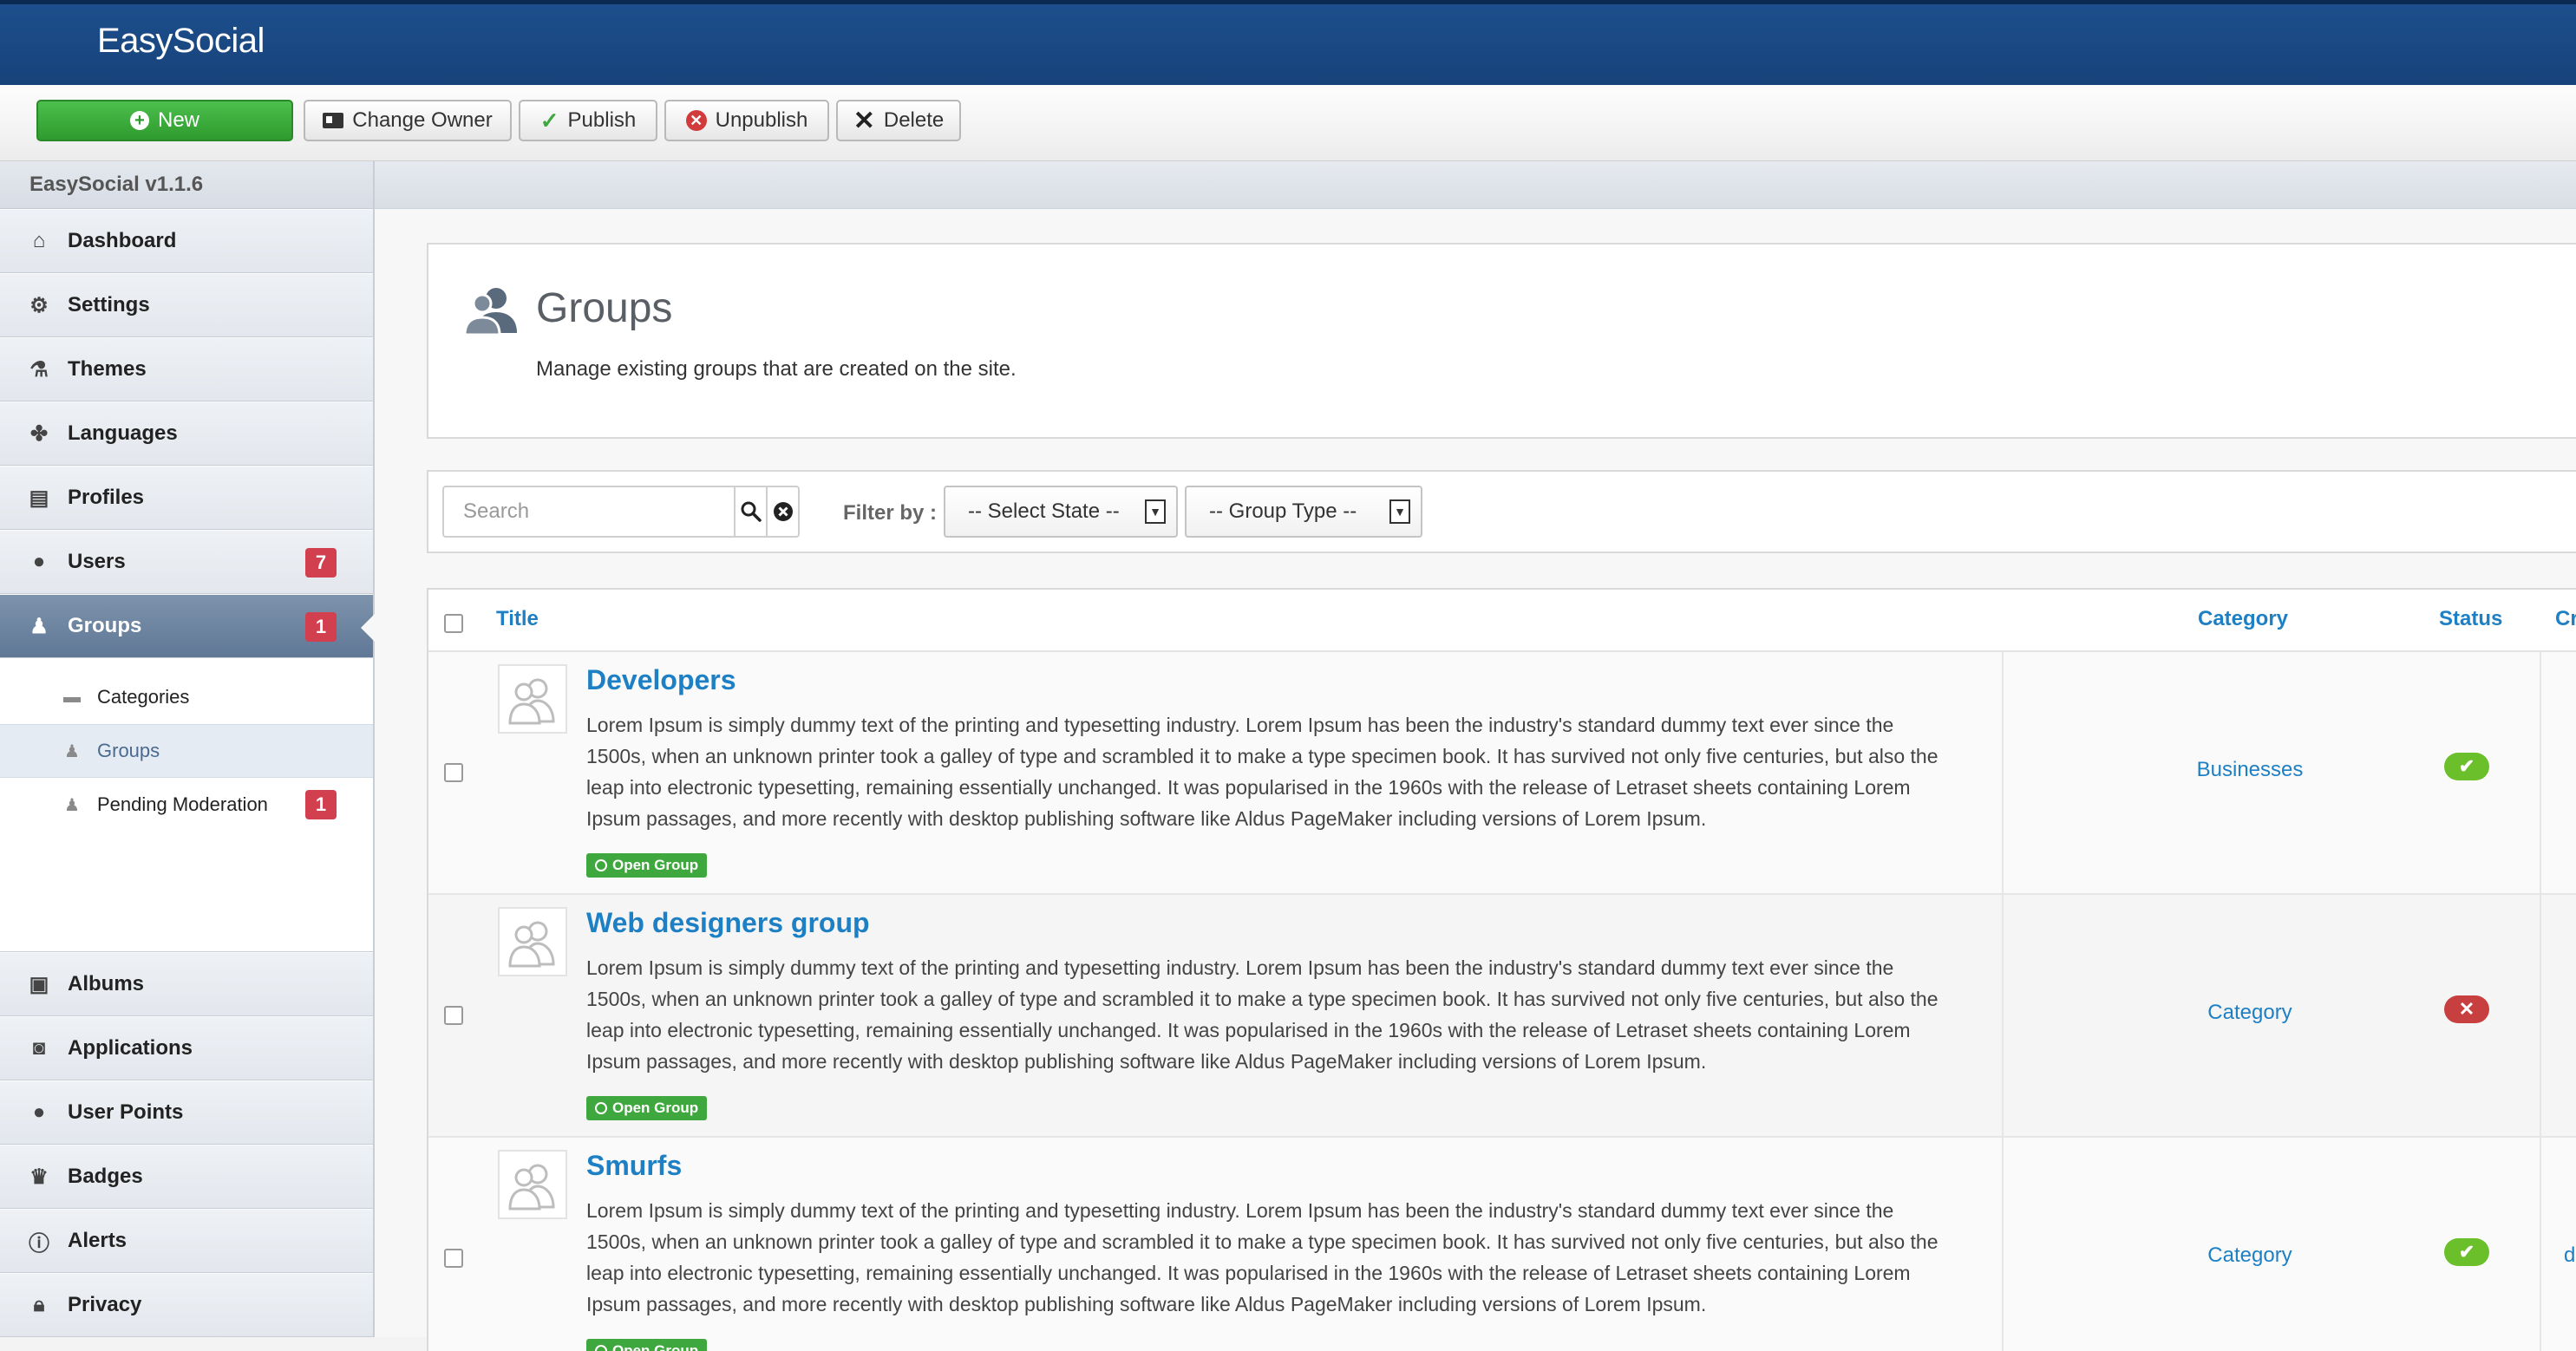 The height and width of the screenshot is (1351, 2576). What do you see at coordinates (589, 511) in the screenshot?
I see `search-input` at bounding box center [589, 511].